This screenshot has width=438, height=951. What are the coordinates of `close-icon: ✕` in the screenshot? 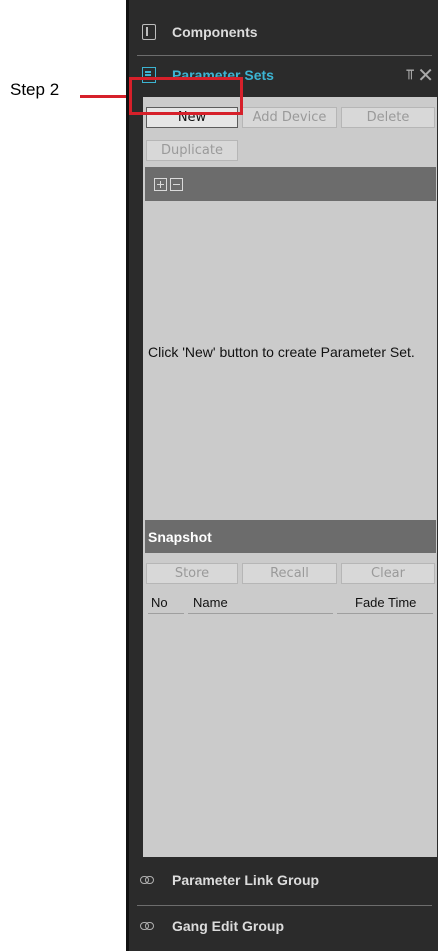 It's located at (425, 75).